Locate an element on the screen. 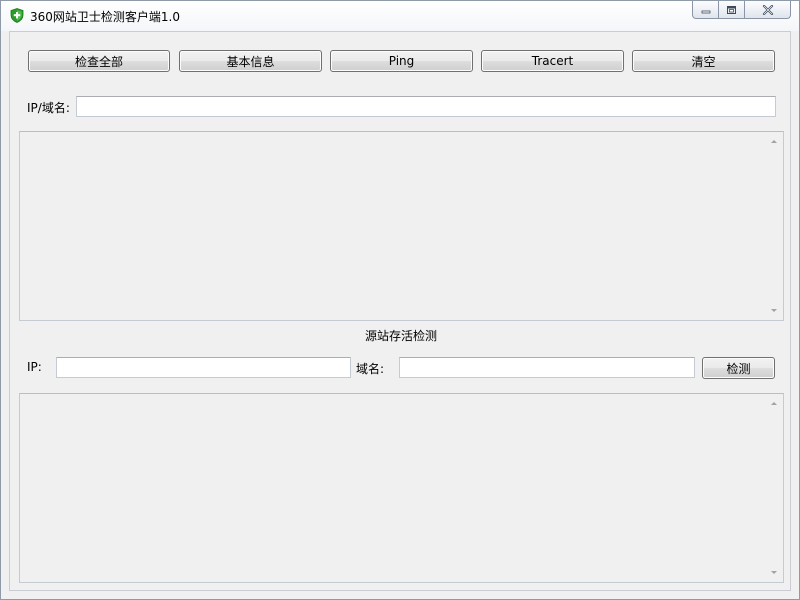 The image size is (800, 600). minimize-button is located at coordinates (705, 10).